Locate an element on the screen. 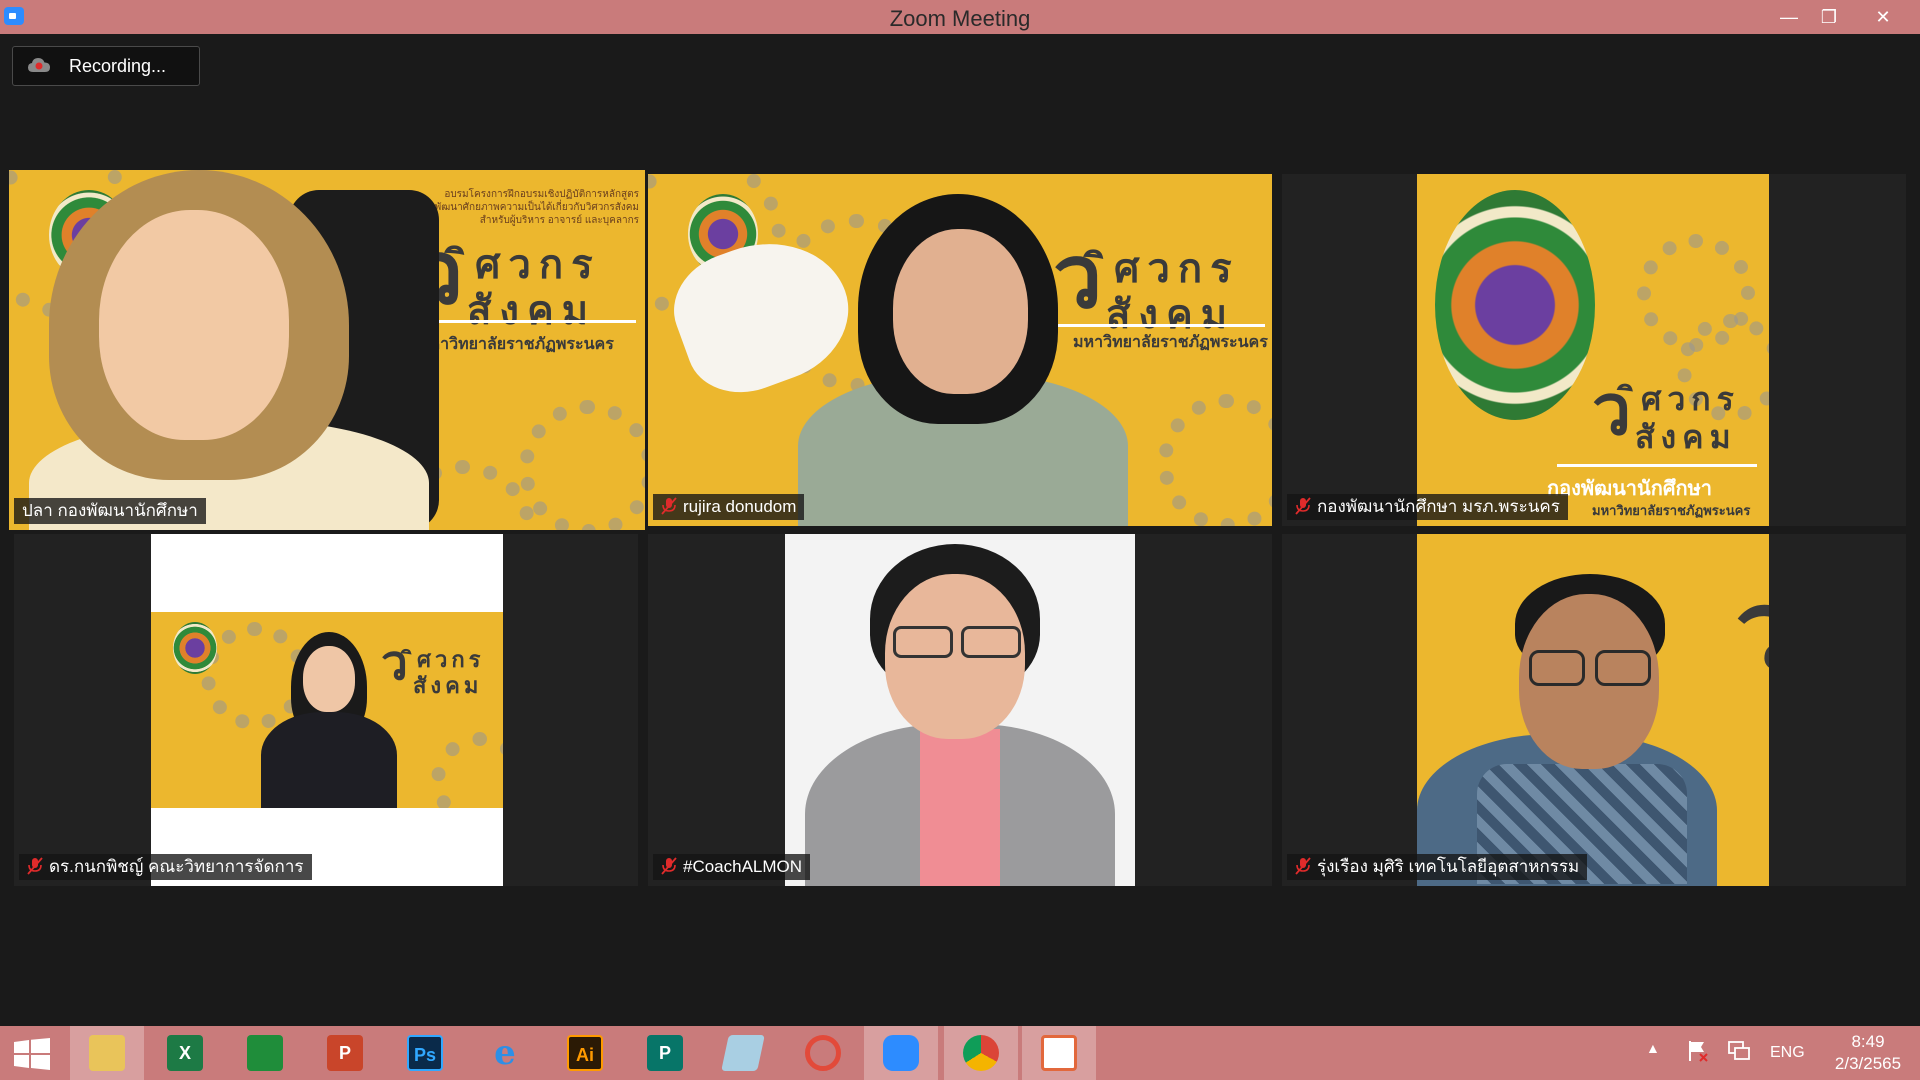 This screenshot has height=1080, width=1920. store-icon is located at coordinates (265, 1053).